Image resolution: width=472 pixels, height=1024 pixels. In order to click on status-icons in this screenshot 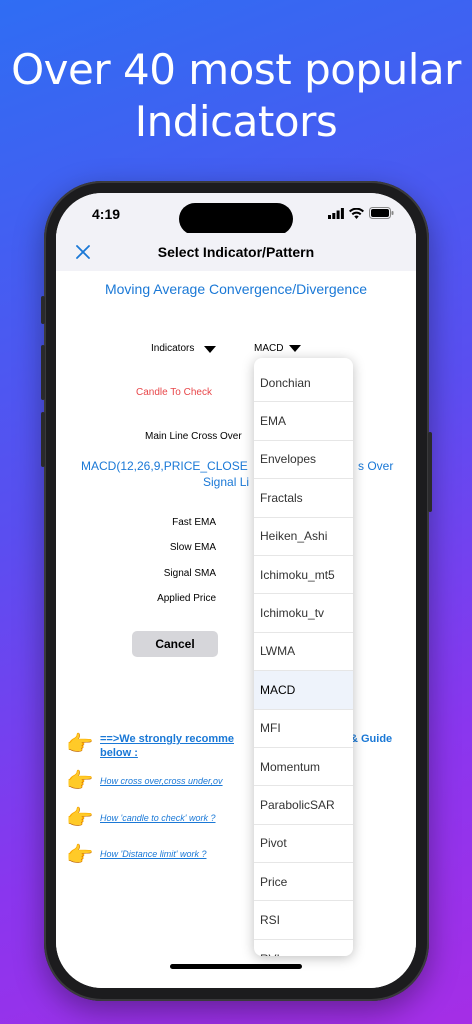, I will do `click(361, 213)`.